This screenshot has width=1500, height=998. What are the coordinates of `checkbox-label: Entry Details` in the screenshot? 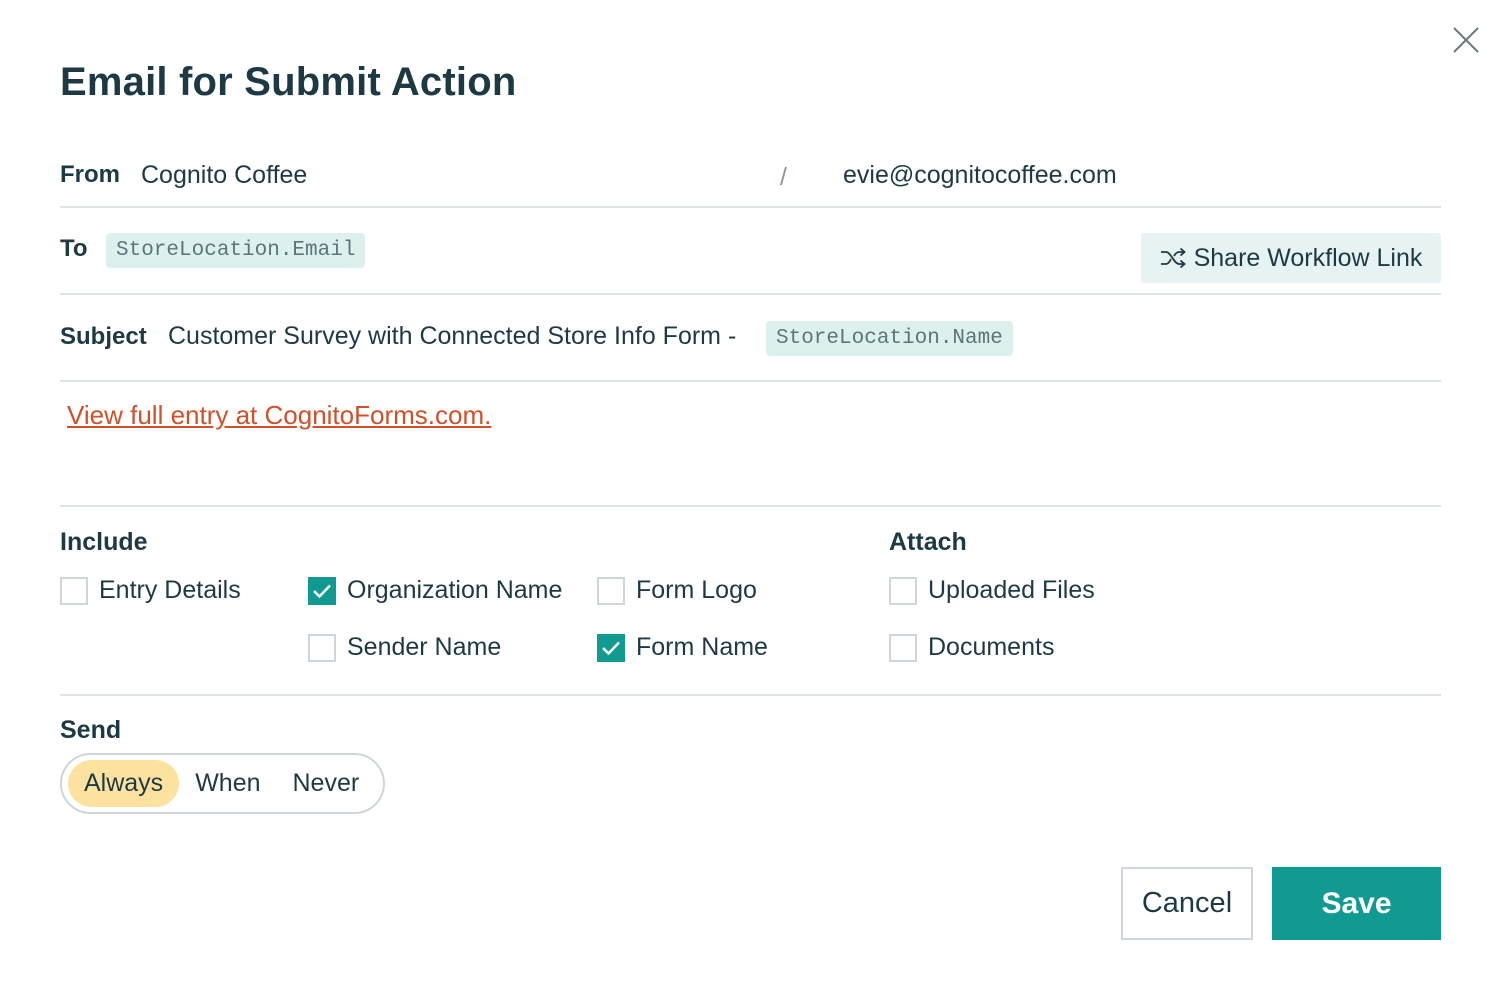 It's located at (170, 590).